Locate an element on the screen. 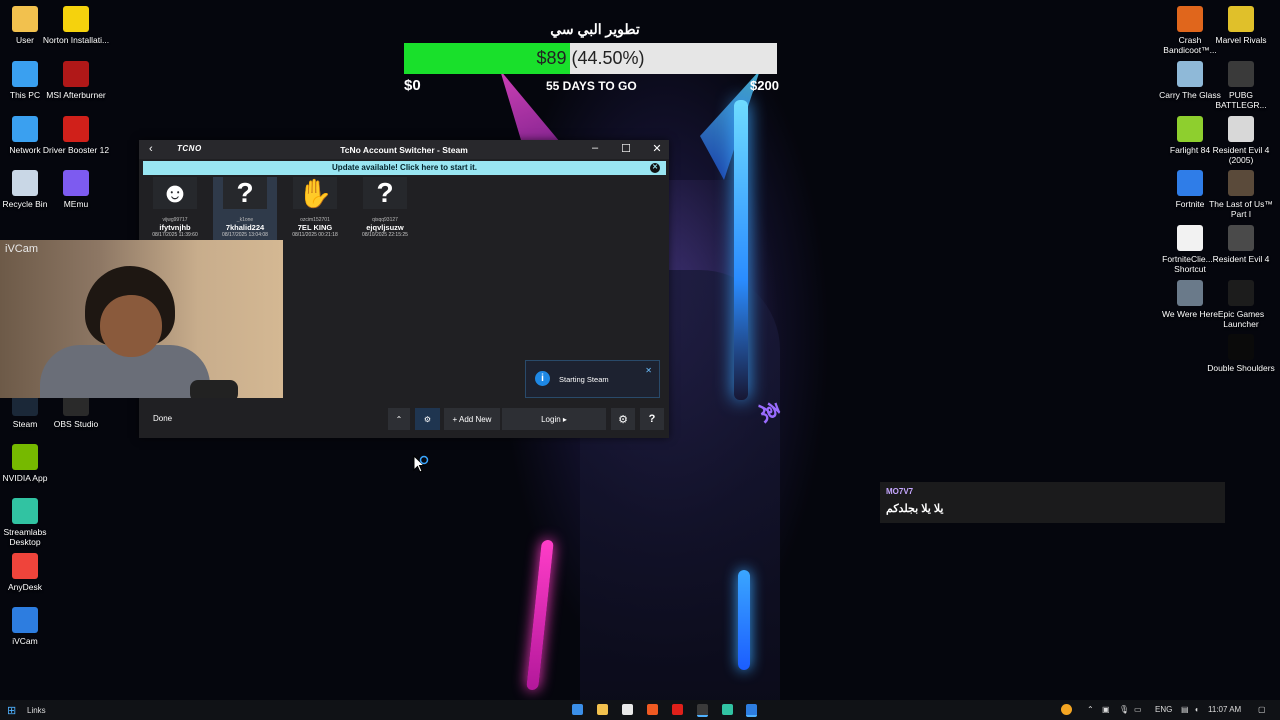 The width and height of the screenshot is (1280, 720). monitor-icon is located at coordinates (25, 74).